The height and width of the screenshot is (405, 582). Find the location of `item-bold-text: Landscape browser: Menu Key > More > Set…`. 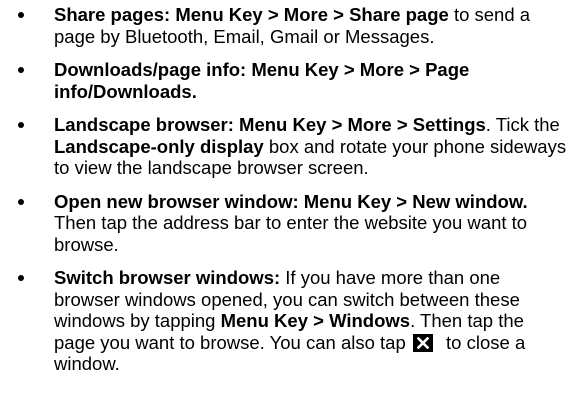

item-bold-text: Landscape browser: Menu Key > More > Set… is located at coordinates (270, 124).